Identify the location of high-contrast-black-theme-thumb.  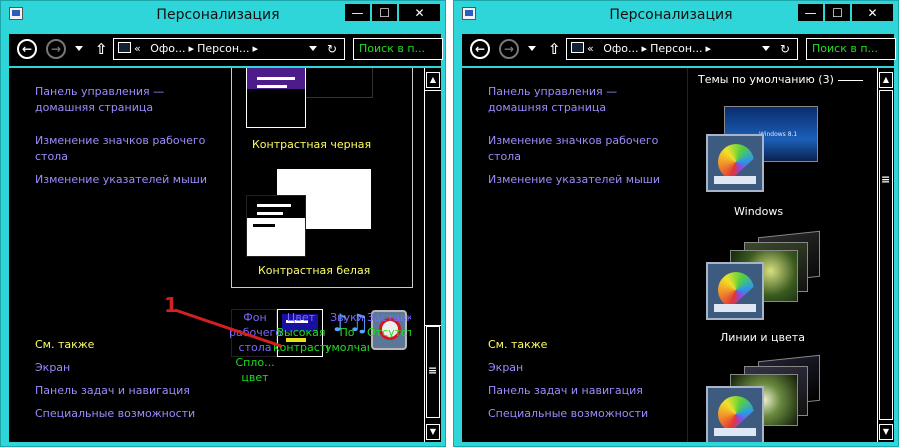
(276, 98).